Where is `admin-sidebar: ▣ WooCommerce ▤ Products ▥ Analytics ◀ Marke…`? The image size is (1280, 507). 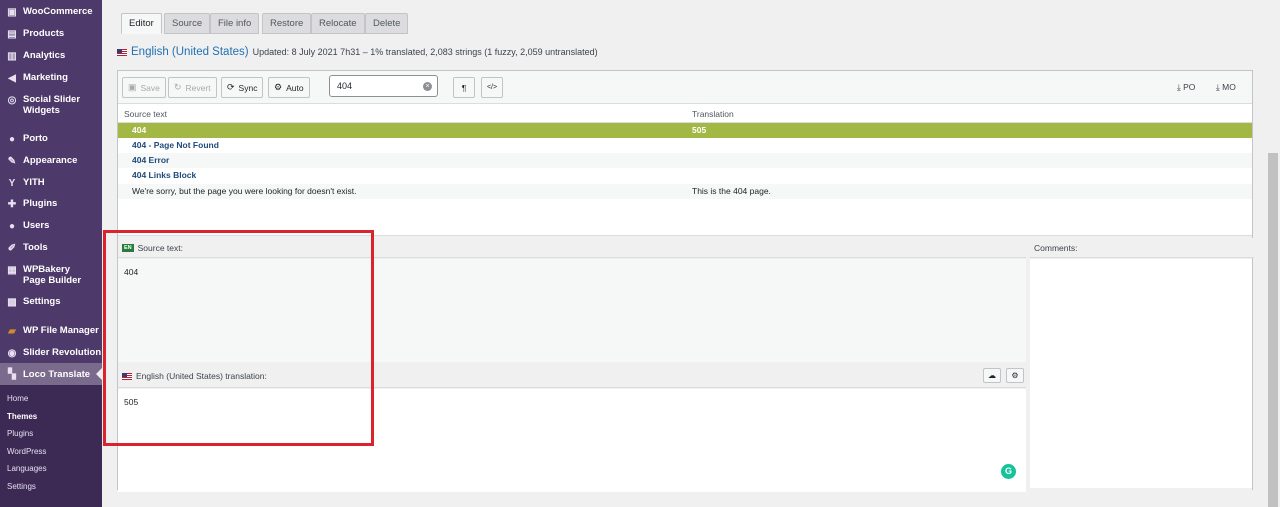
admin-sidebar: ▣ WooCommerce ▤ Products ▥ Analytics ◀ Marke… is located at coordinates (51, 253).